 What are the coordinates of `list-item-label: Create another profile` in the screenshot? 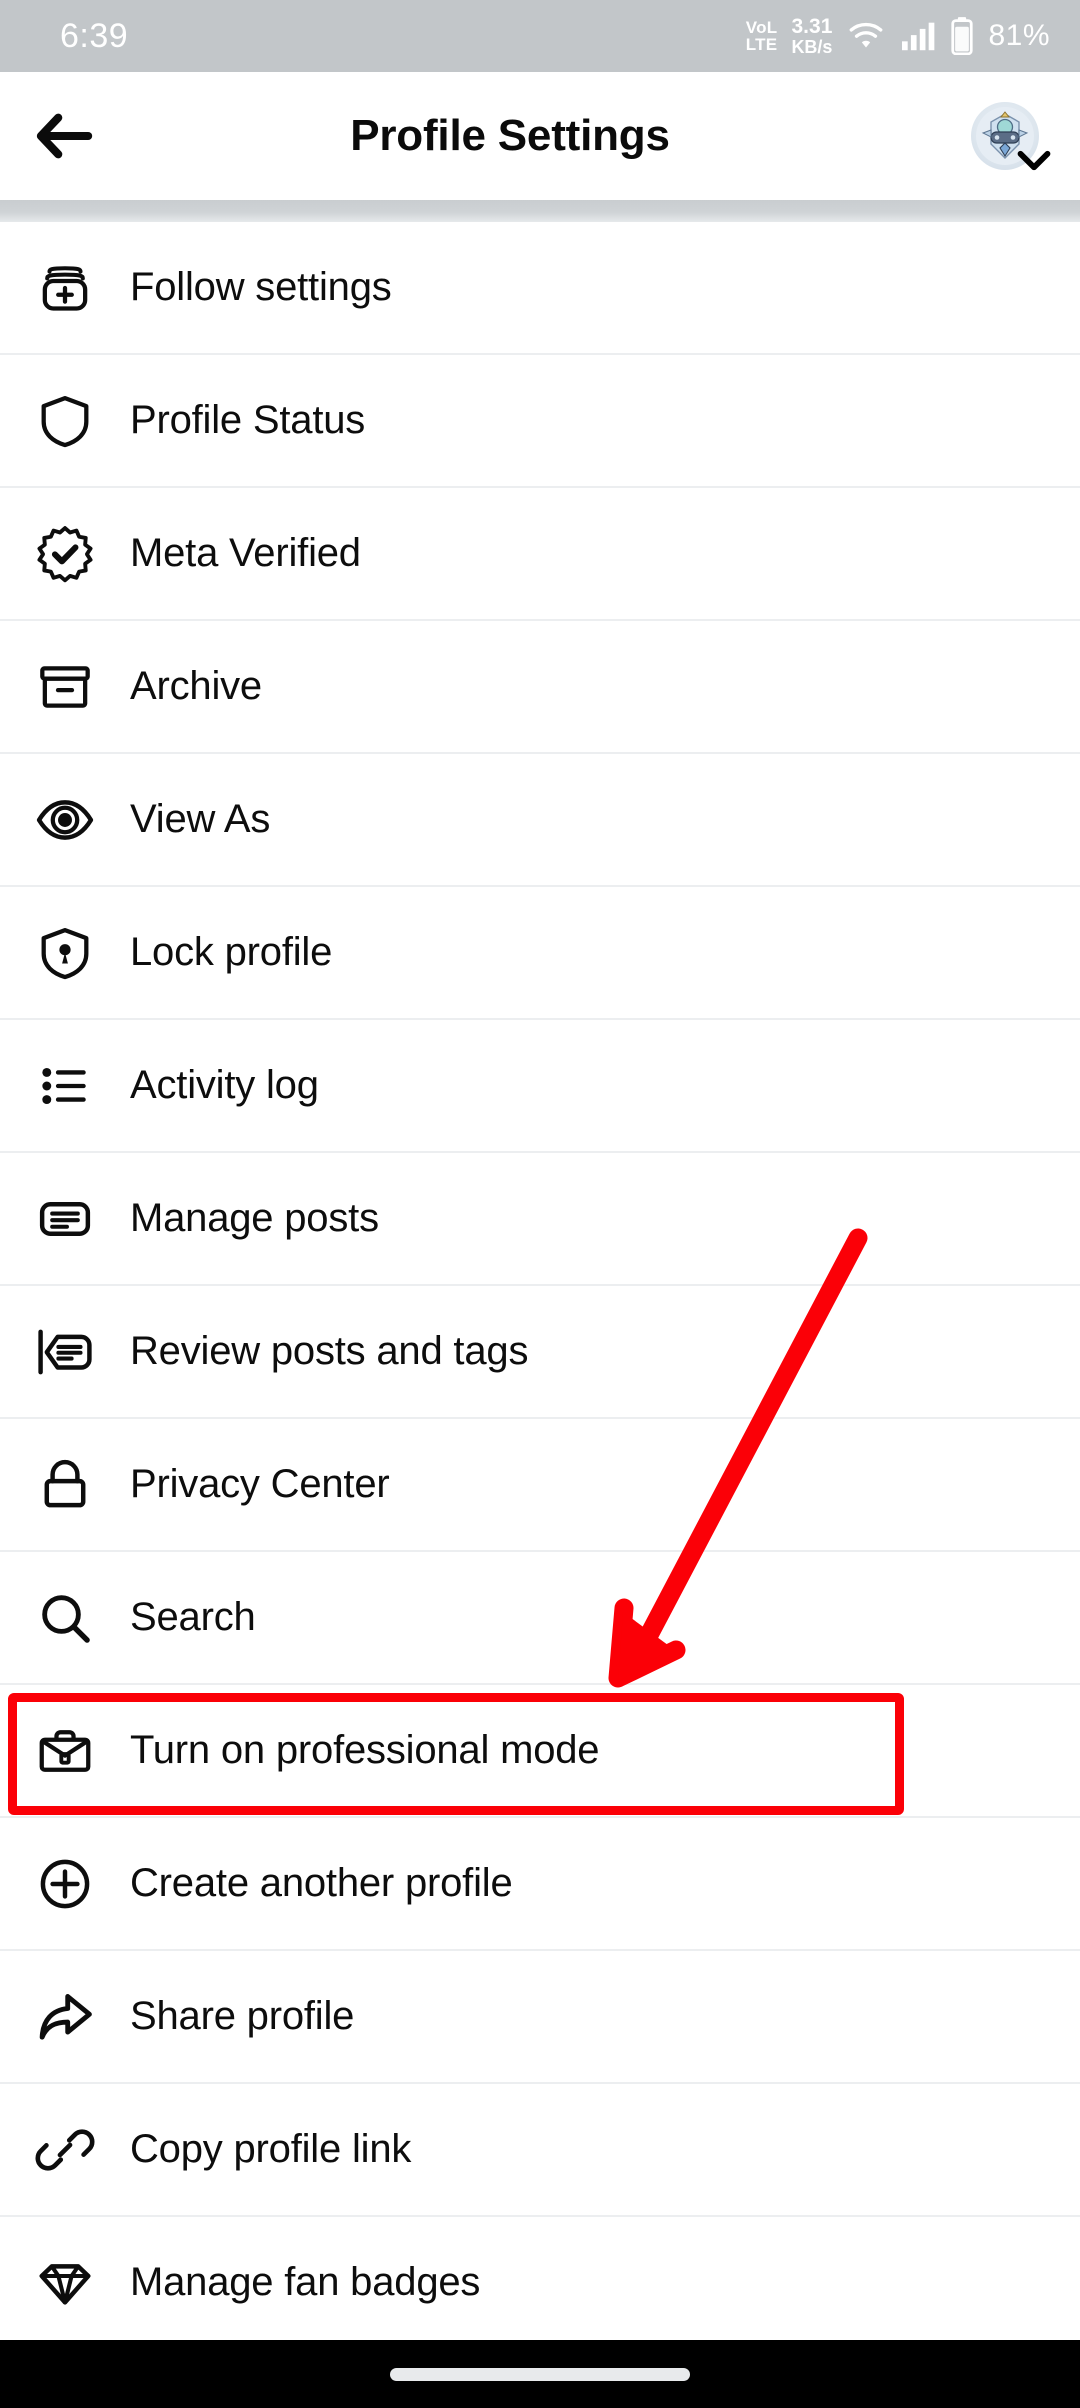 It's located at (321, 1883).